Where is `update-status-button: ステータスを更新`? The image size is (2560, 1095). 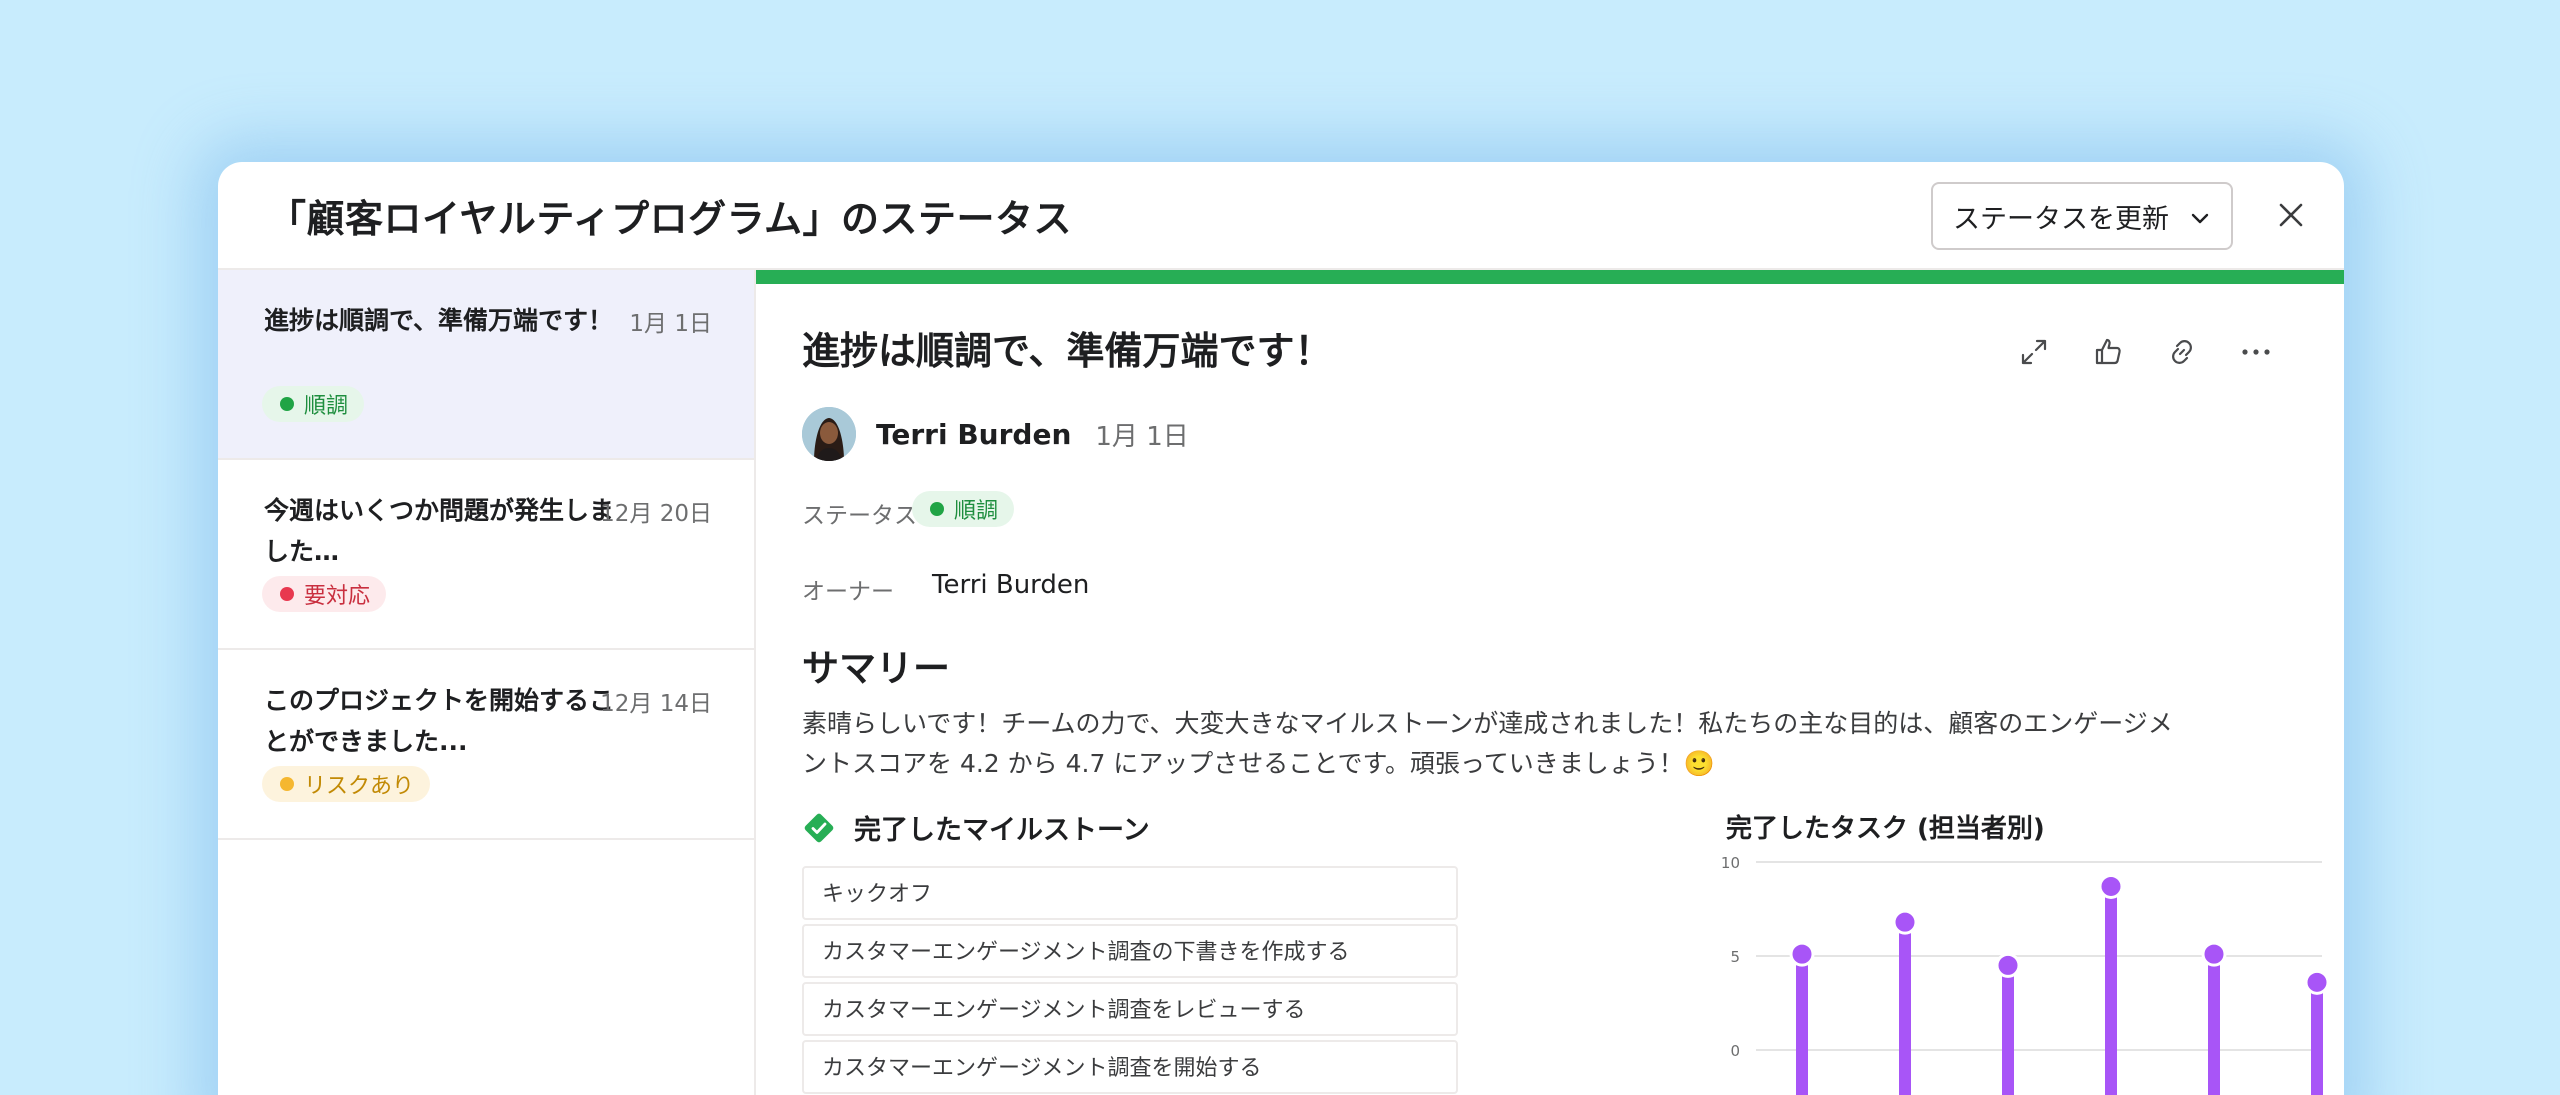
update-status-button: ステータスを更新 is located at coordinates (2082, 216).